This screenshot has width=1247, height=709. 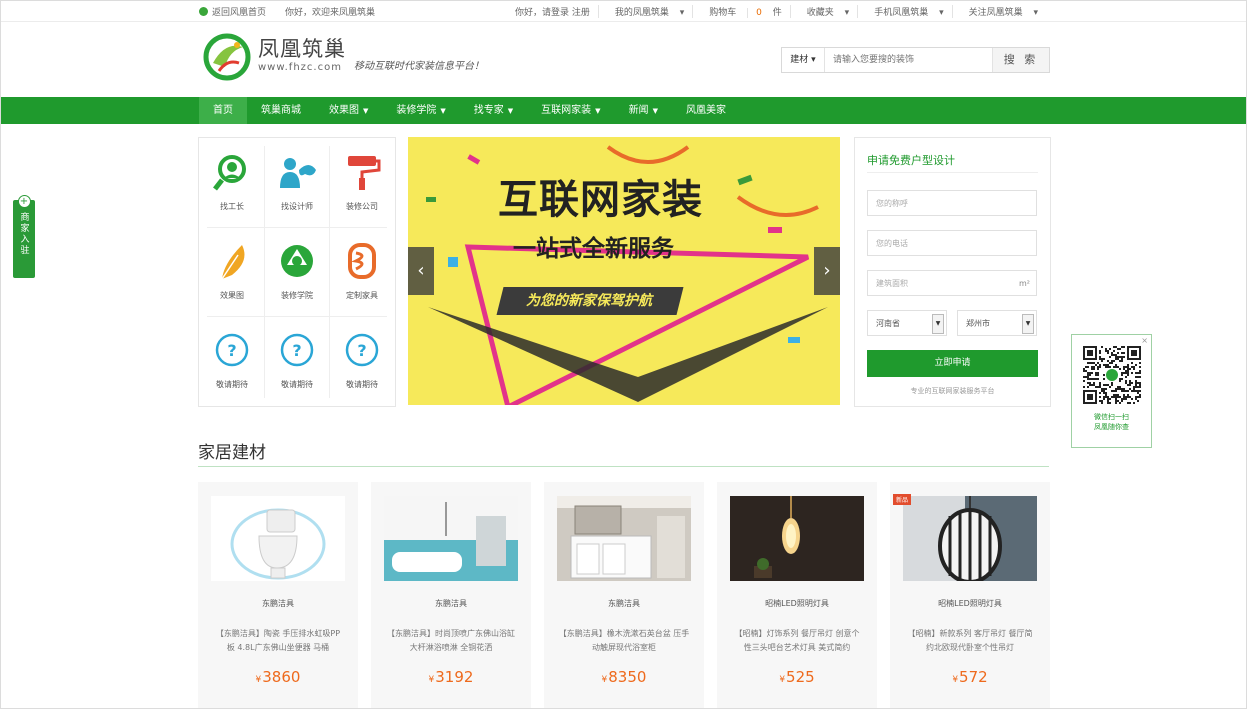 I want to click on my-account-link: 我的凤凰筑巢 ▾, so click(x=644, y=11).